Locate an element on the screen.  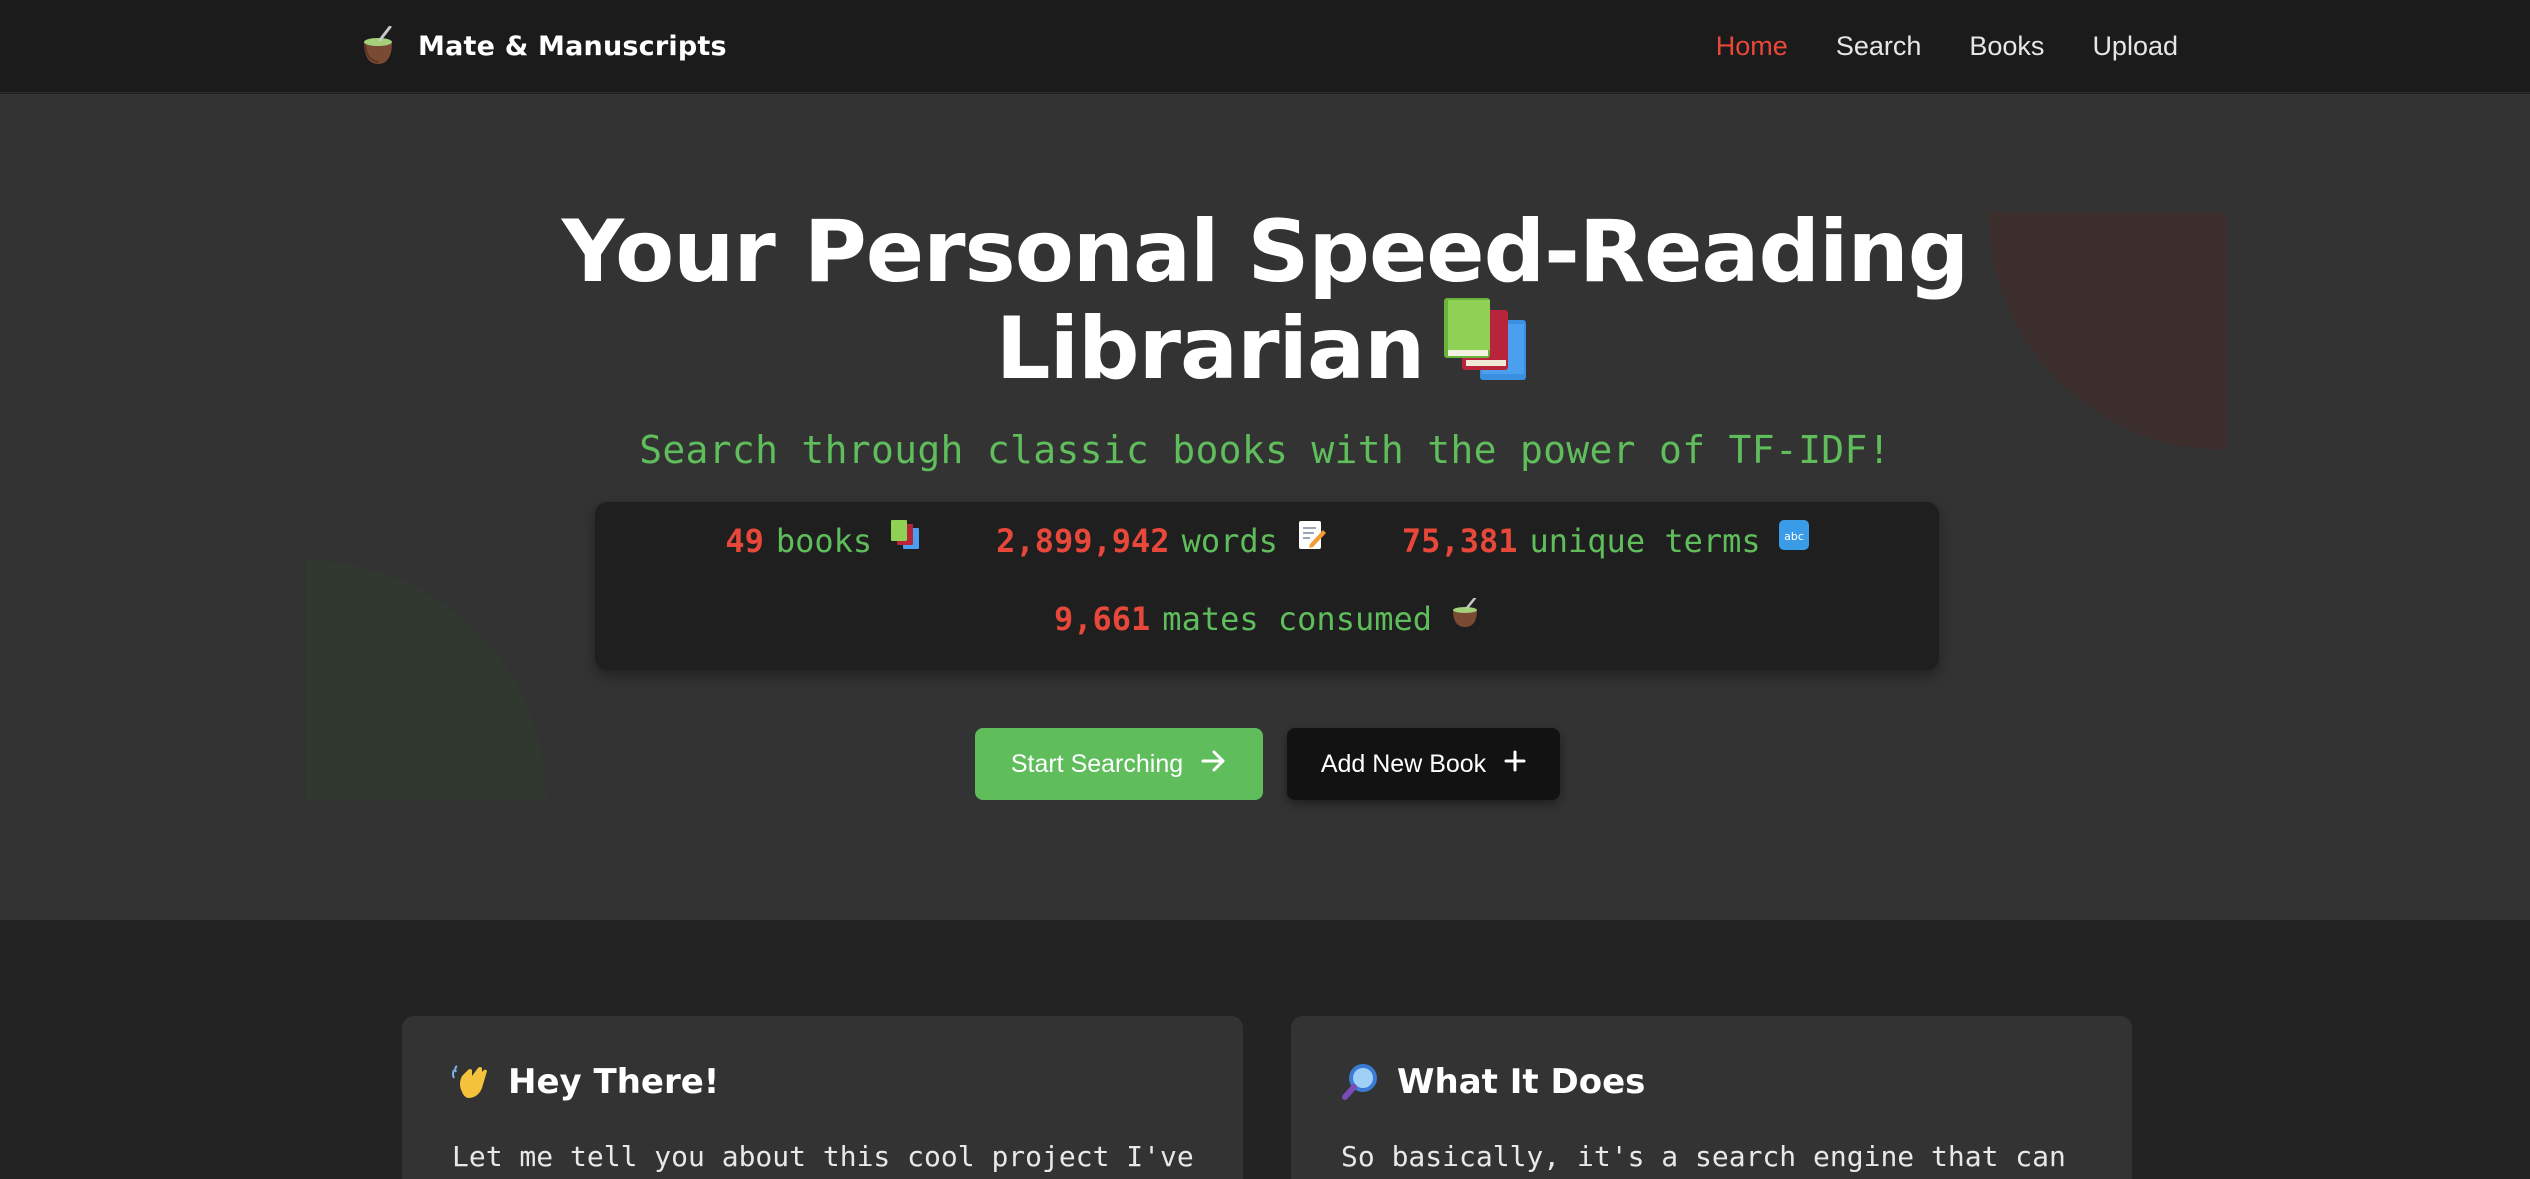
button-label: Add New Book is located at coordinates (1403, 763).